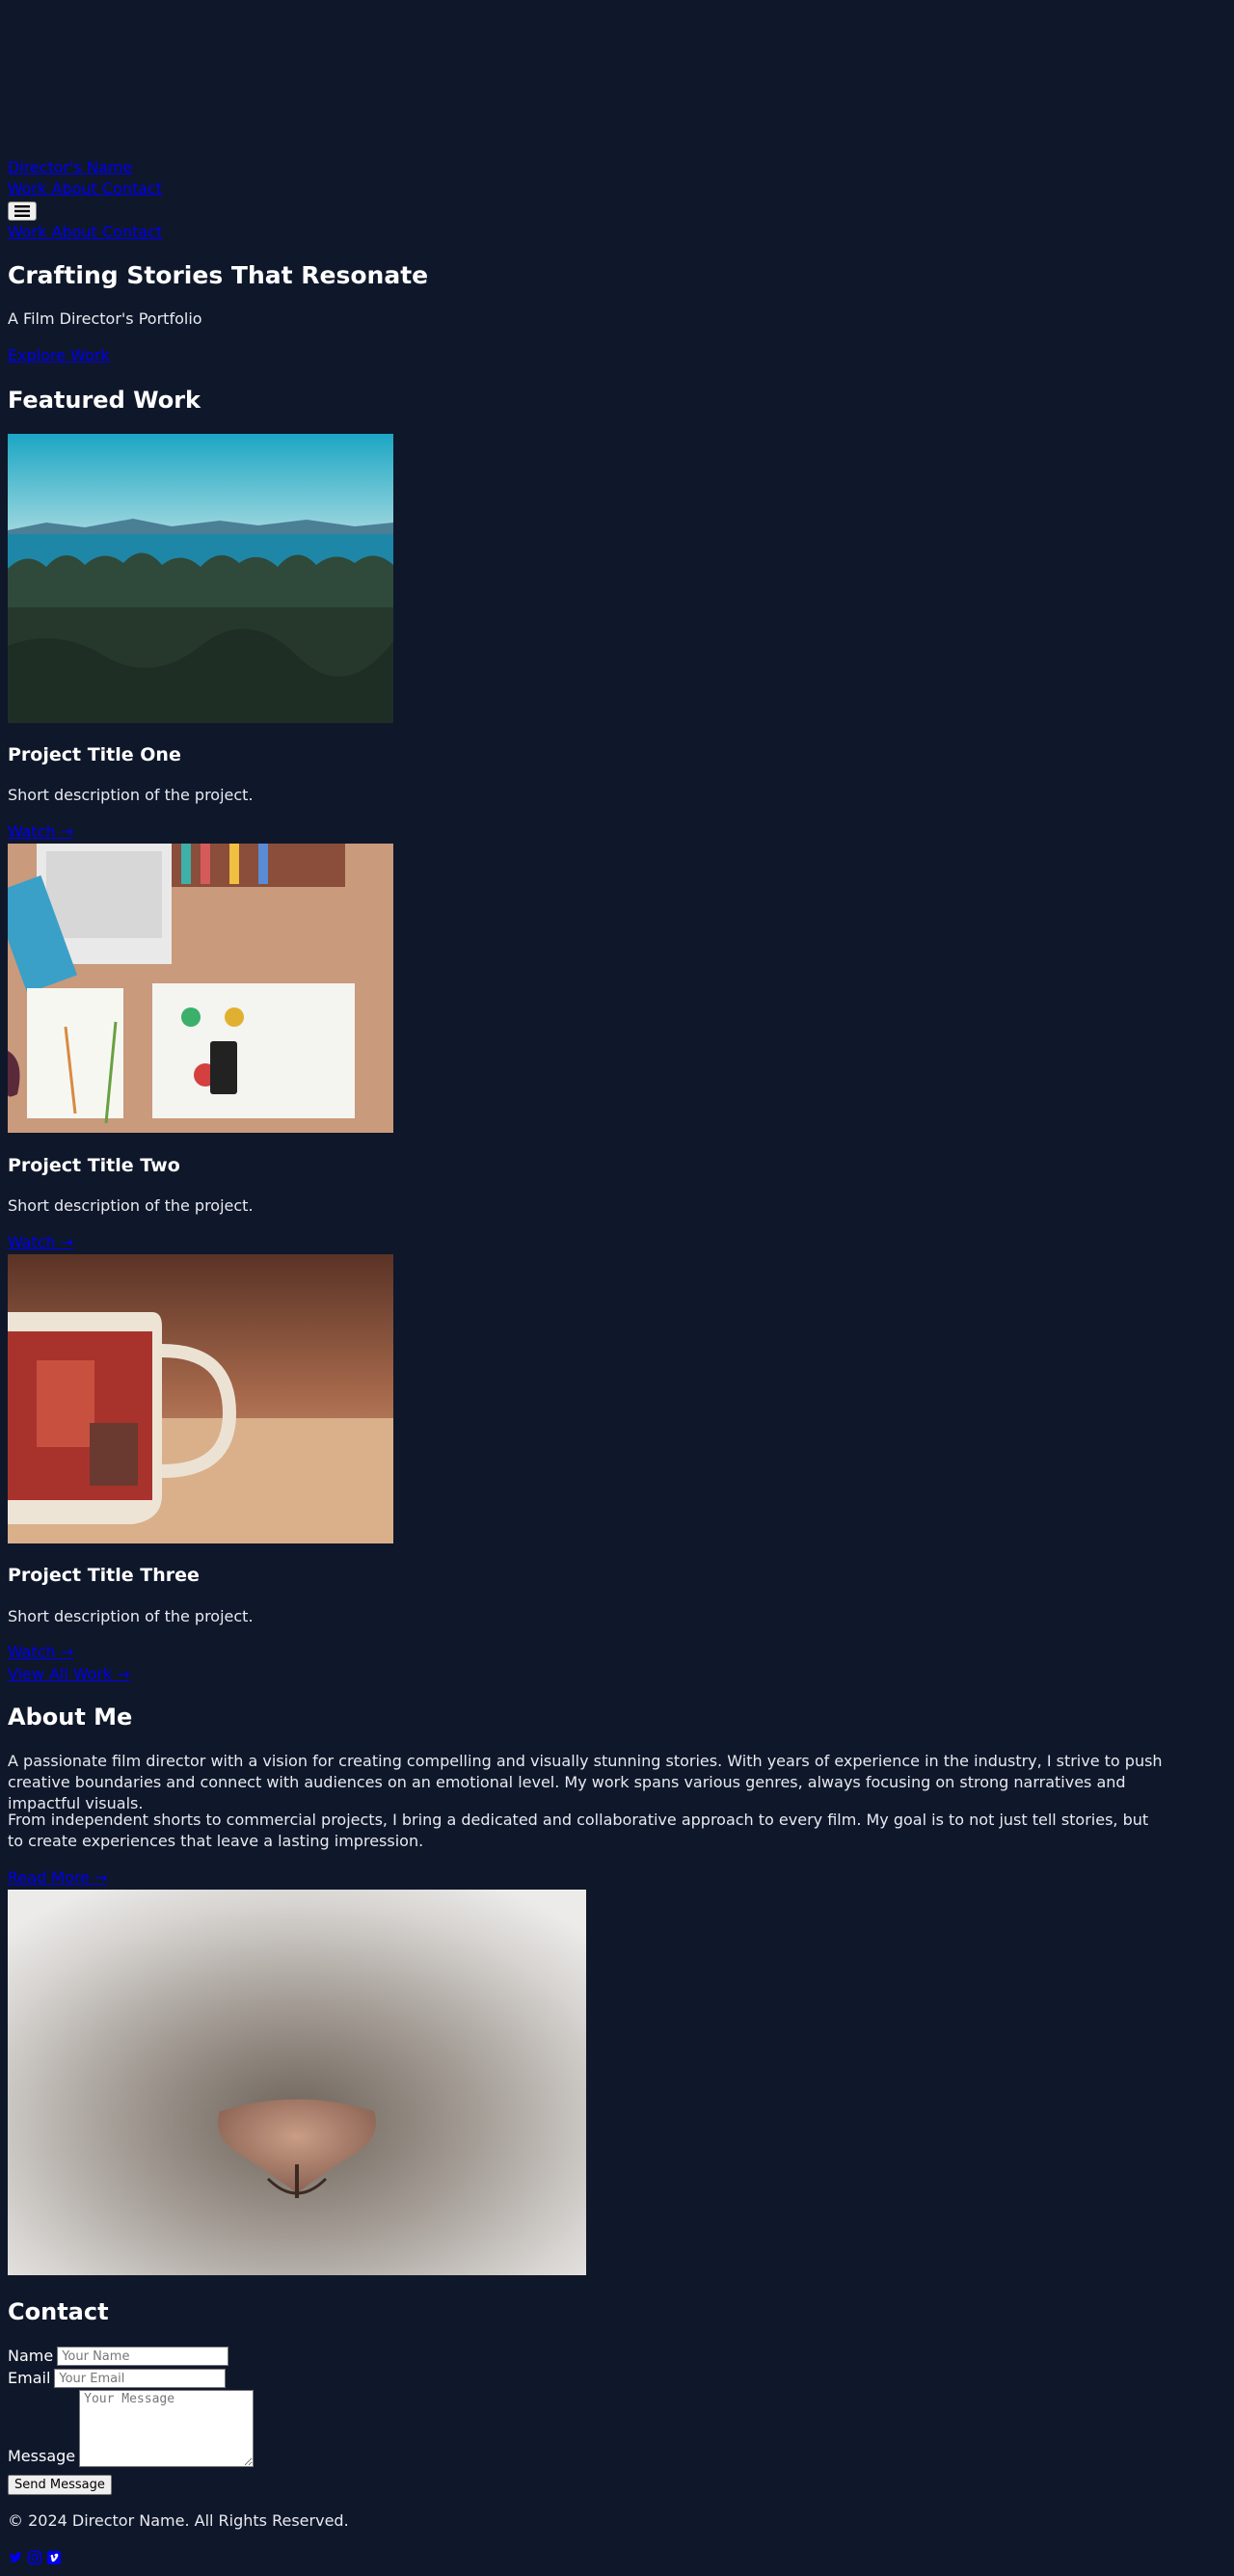 This screenshot has height=2576, width=1234. I want to click on project-two-title: Project Title Two, so click(94, 1166).